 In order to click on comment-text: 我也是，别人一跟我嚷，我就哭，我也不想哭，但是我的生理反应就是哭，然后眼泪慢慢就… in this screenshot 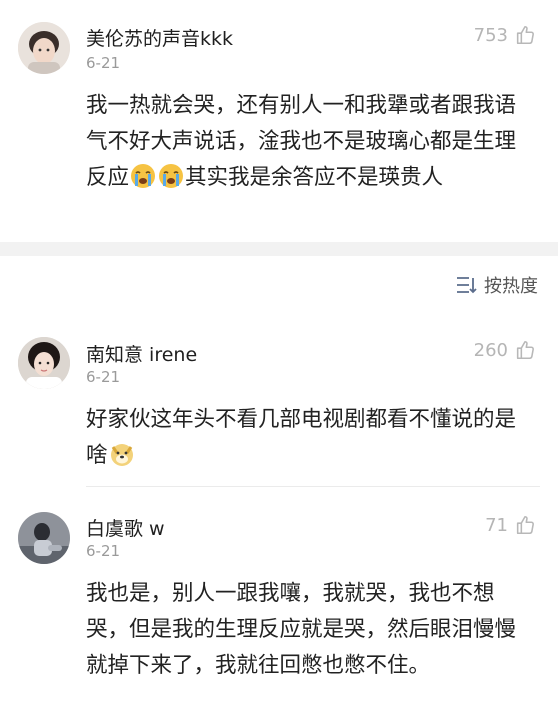, I will do `click(310, 630)`.